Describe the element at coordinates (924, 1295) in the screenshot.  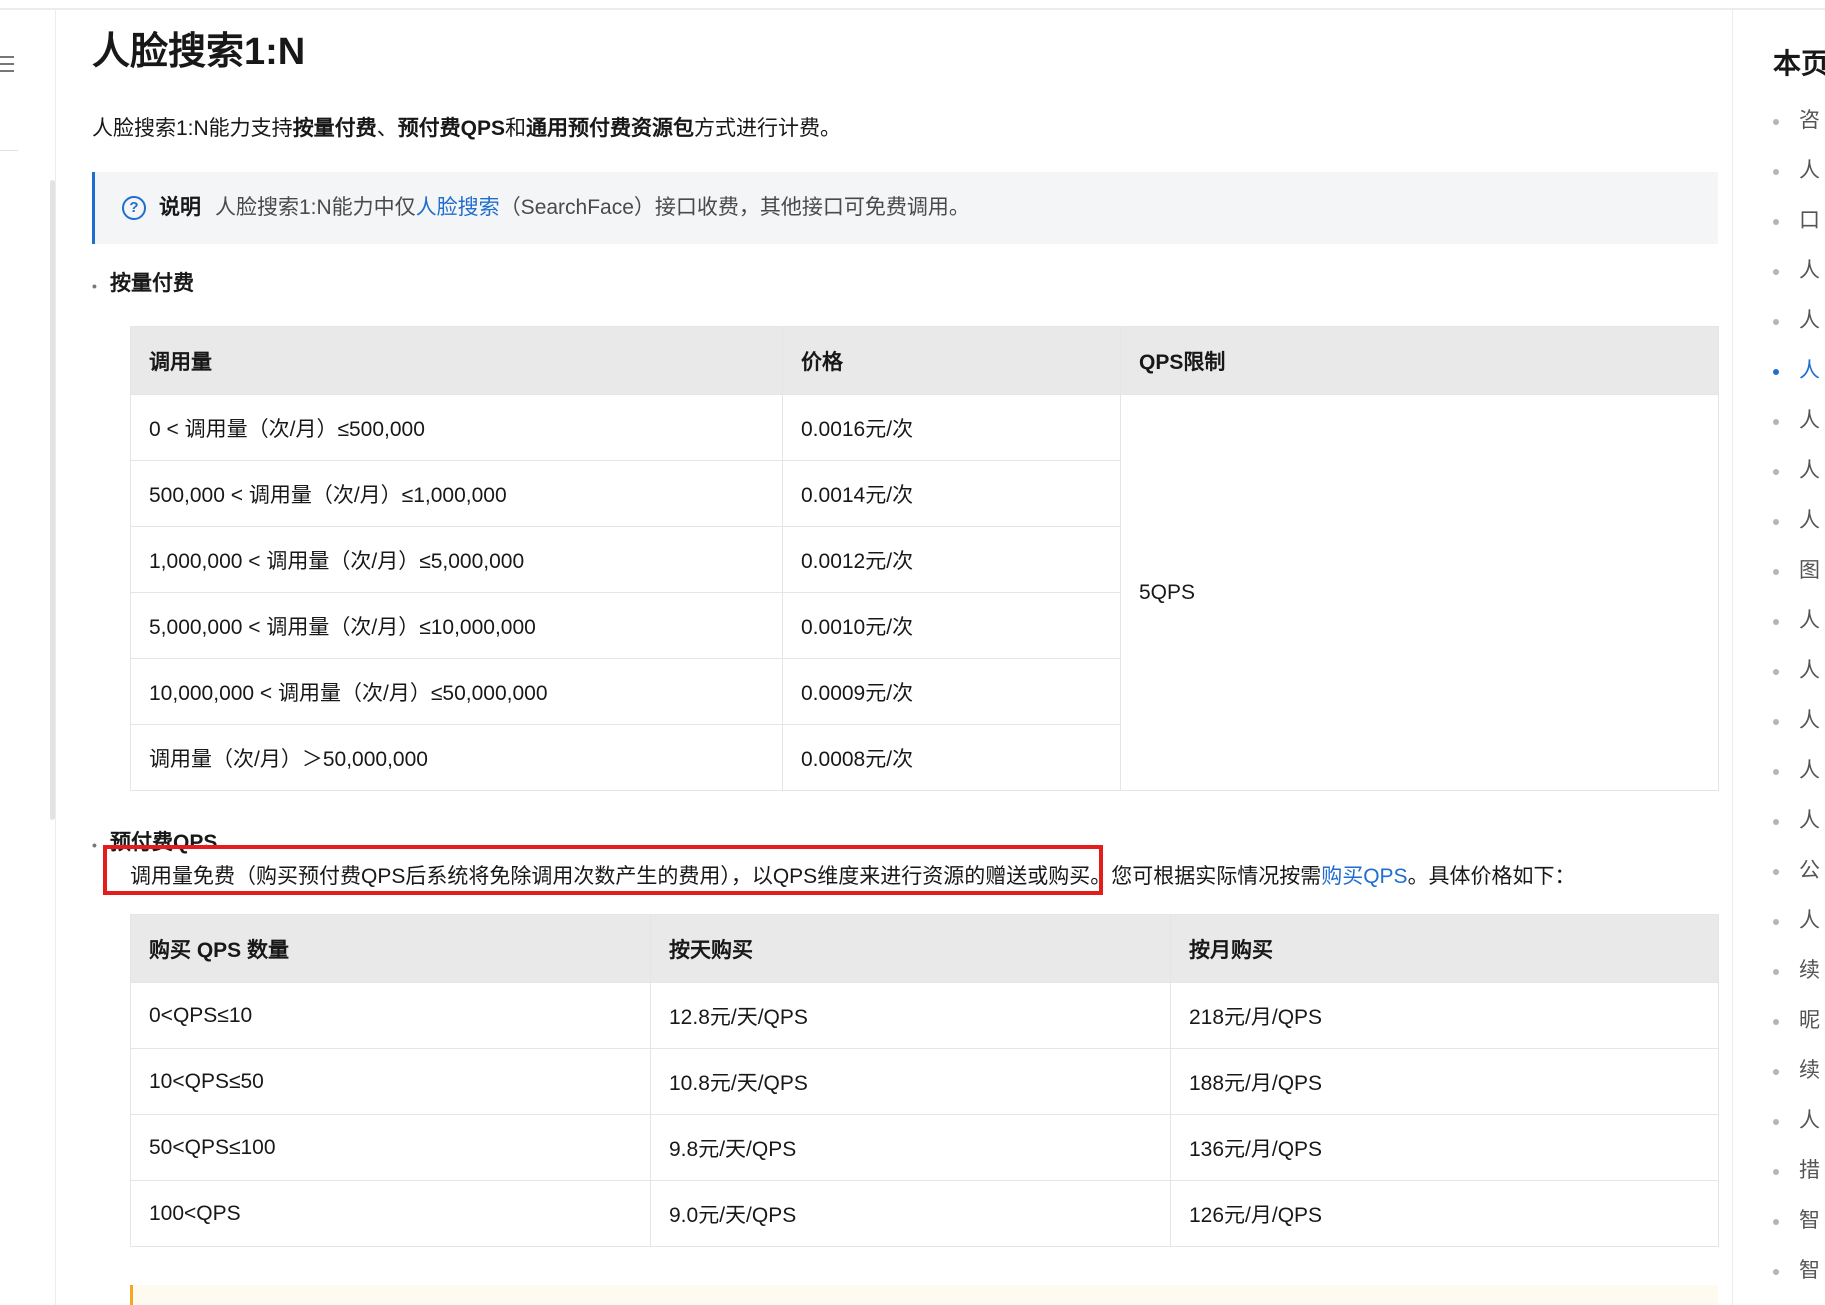
I see `tip-callout` at that location.